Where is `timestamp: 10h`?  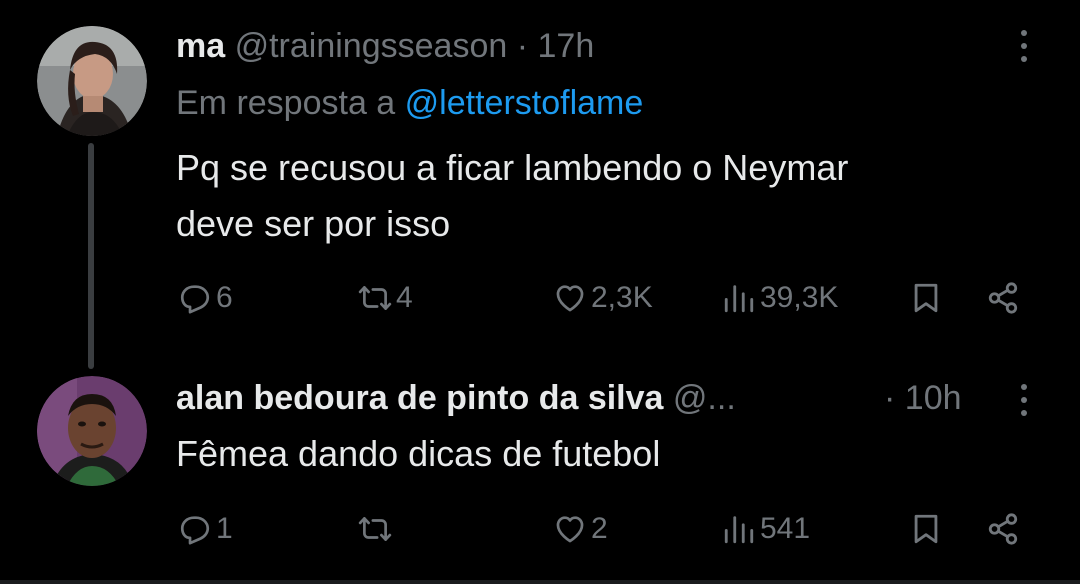
timestamp: 10h is located at coordinates (933, 398).